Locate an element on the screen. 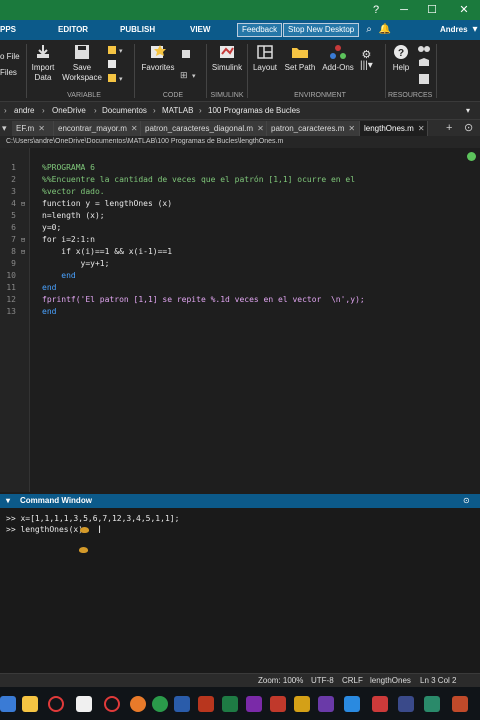 The height and width of the screenshot is (720, 480). tab-publish: PUBLISH is located at coordinates (137, 30).